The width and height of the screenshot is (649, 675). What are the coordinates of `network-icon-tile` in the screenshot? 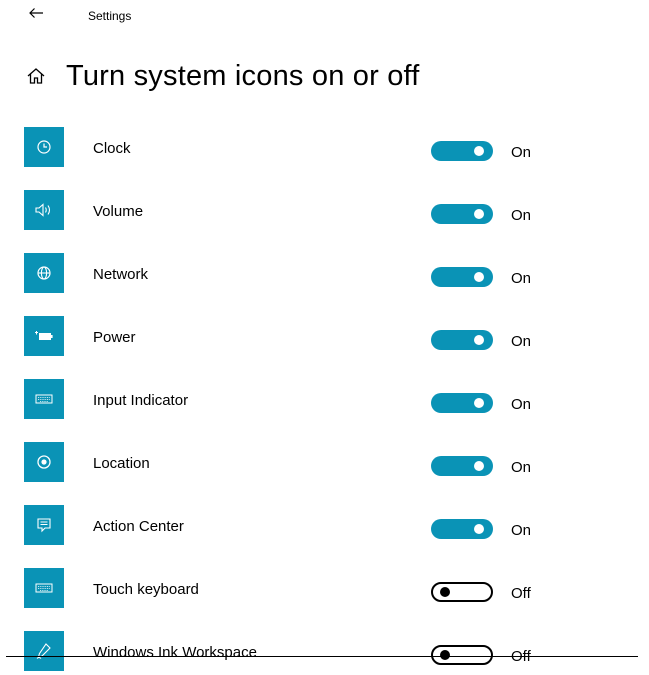 It's located at (44, 273).